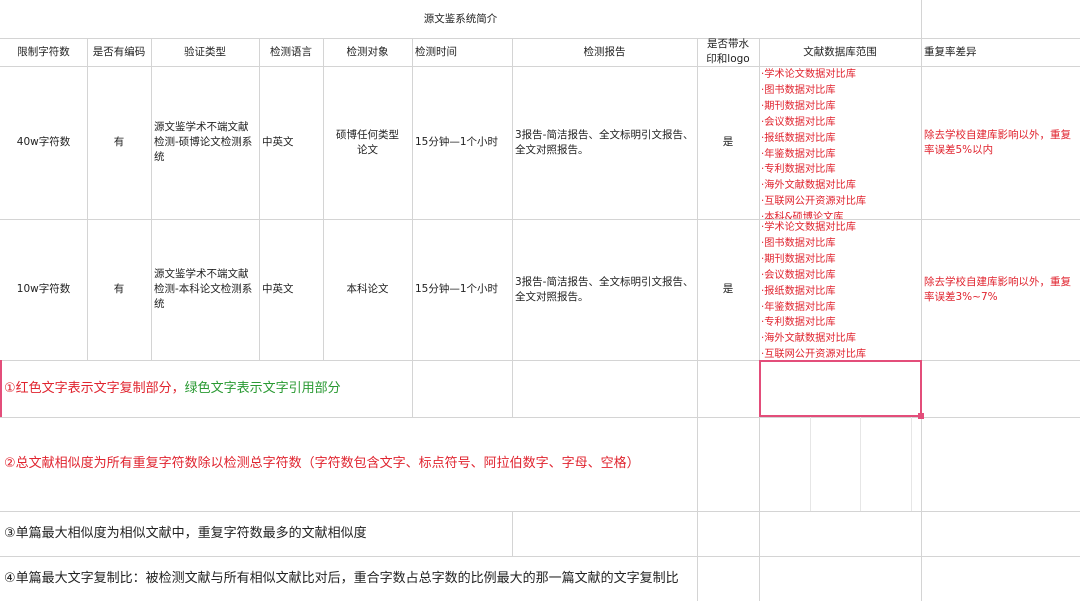 This screenshot has width=1080, height=601. Describe the element at coordinates (119, 142) in the screenshot. I see `row1-encoded: 有` at that location.